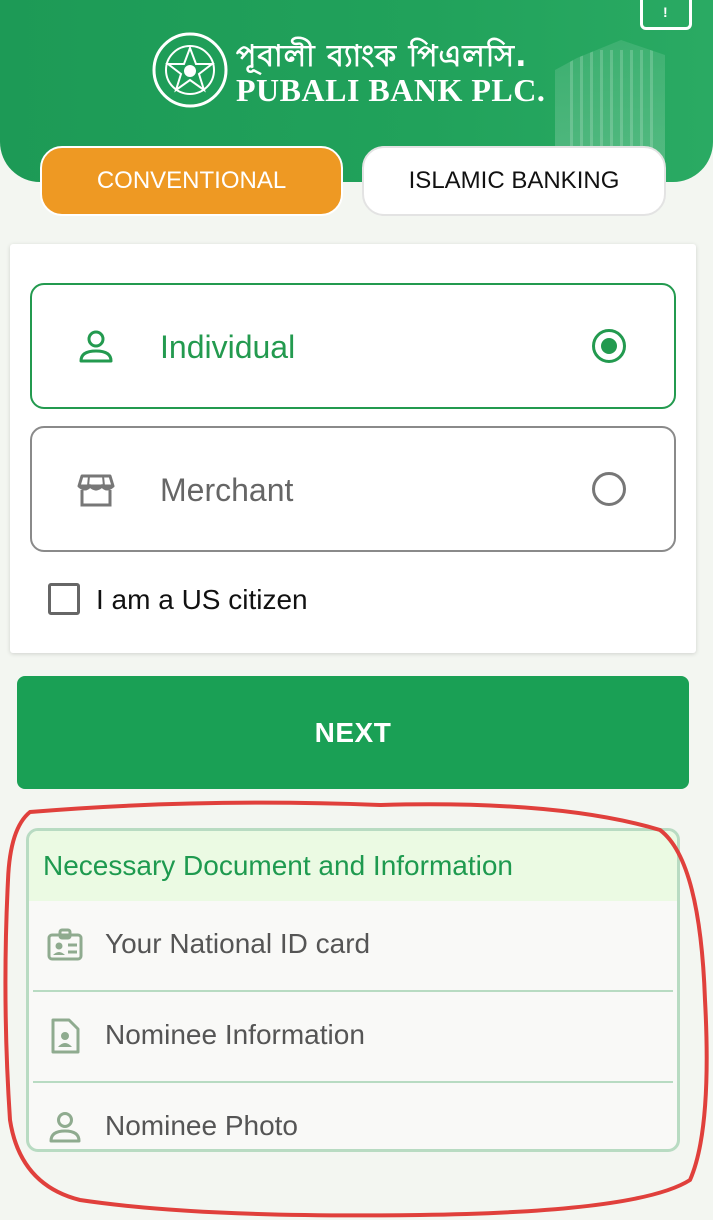 The height and width of the screenshot is (1220, 713). I want to click on list-item: Nominee Information, so click(353, 1037).